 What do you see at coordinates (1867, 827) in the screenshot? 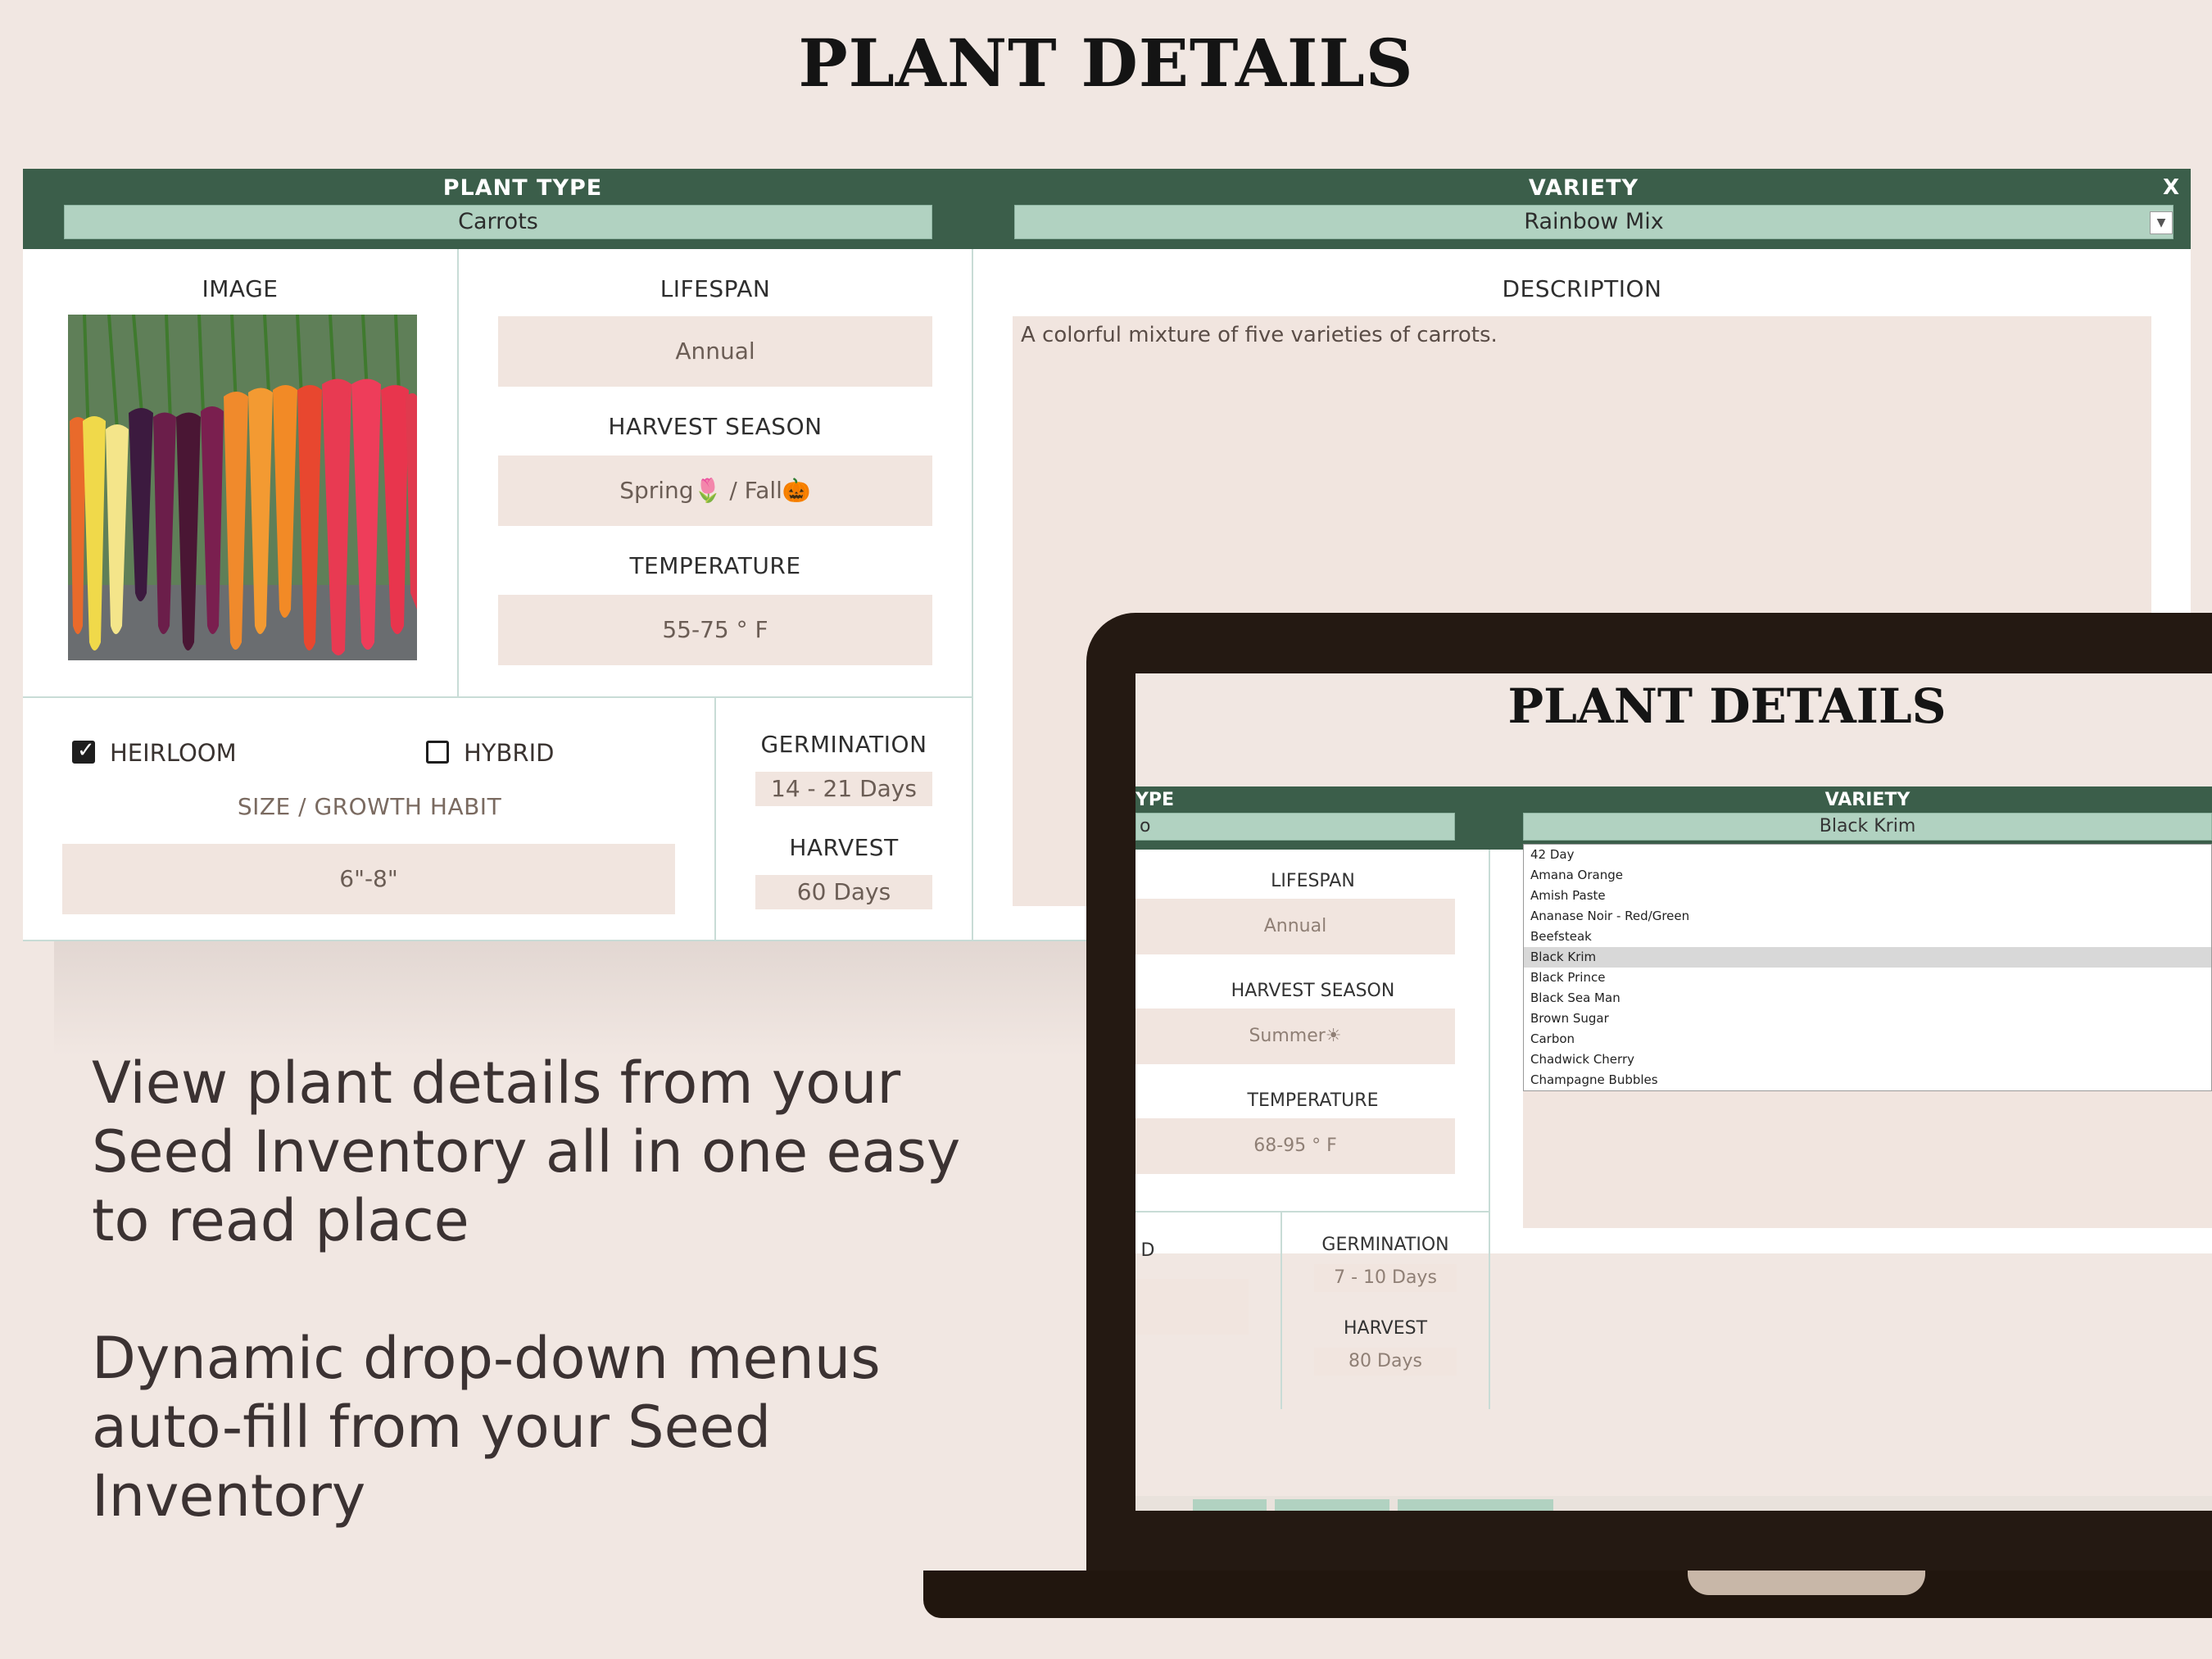
I see `screen-variety-dropdown: Black Krim` at bounding box center [1867, 827].